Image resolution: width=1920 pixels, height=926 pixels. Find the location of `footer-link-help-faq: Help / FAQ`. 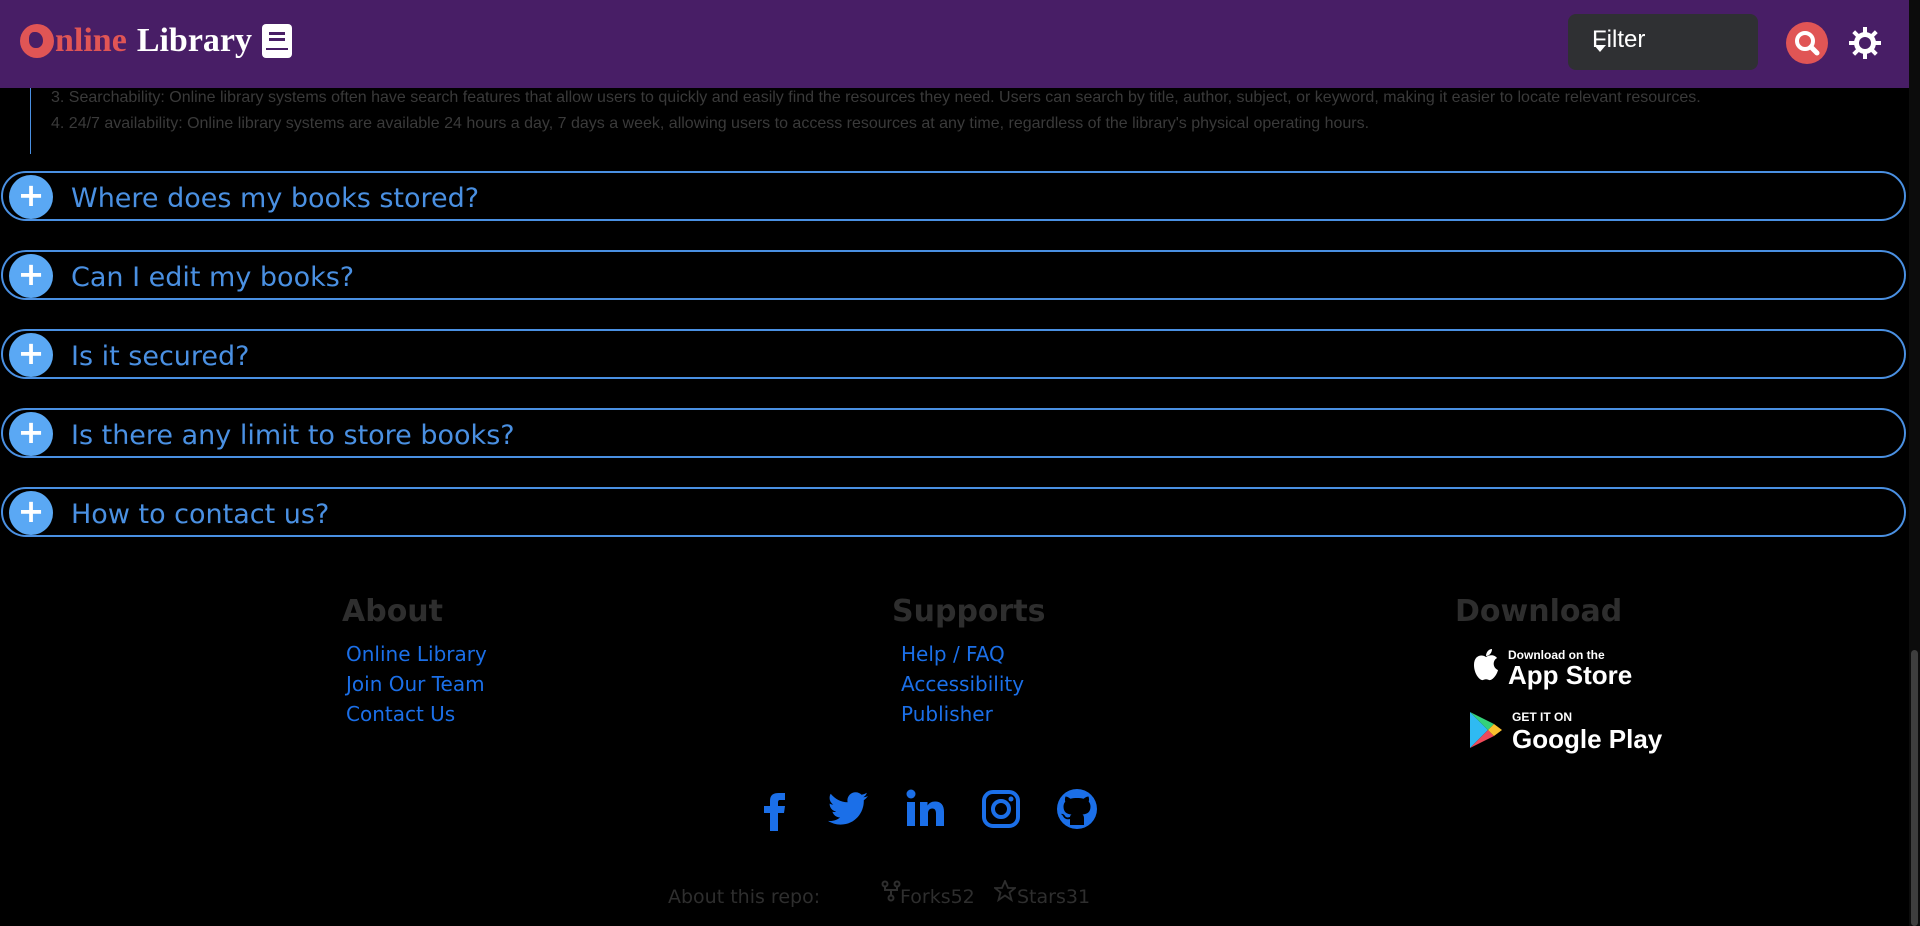

footer-link-help-faq: Help / FAQ is located at coordinates (953, 654).